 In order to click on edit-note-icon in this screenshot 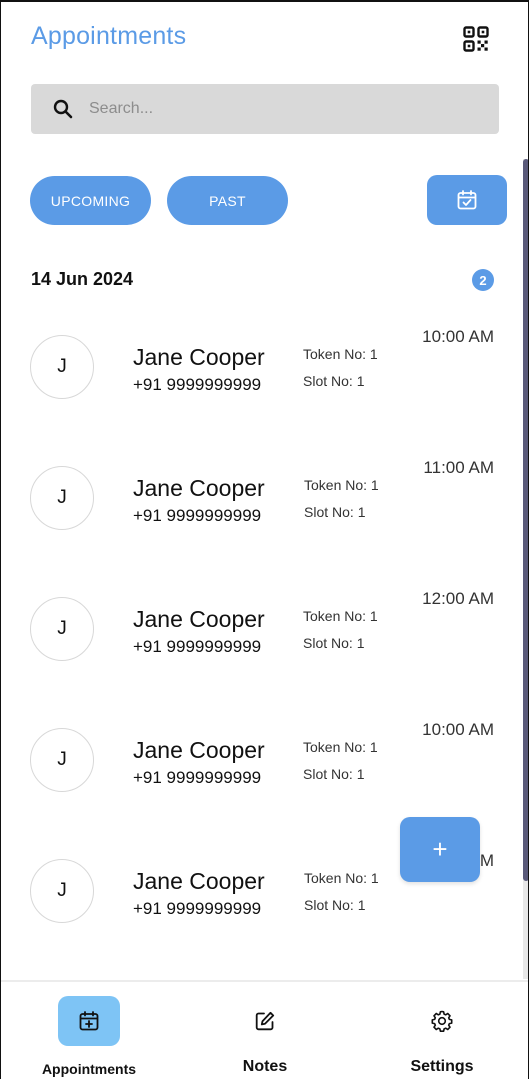, I will do `click(265, 1021)`.